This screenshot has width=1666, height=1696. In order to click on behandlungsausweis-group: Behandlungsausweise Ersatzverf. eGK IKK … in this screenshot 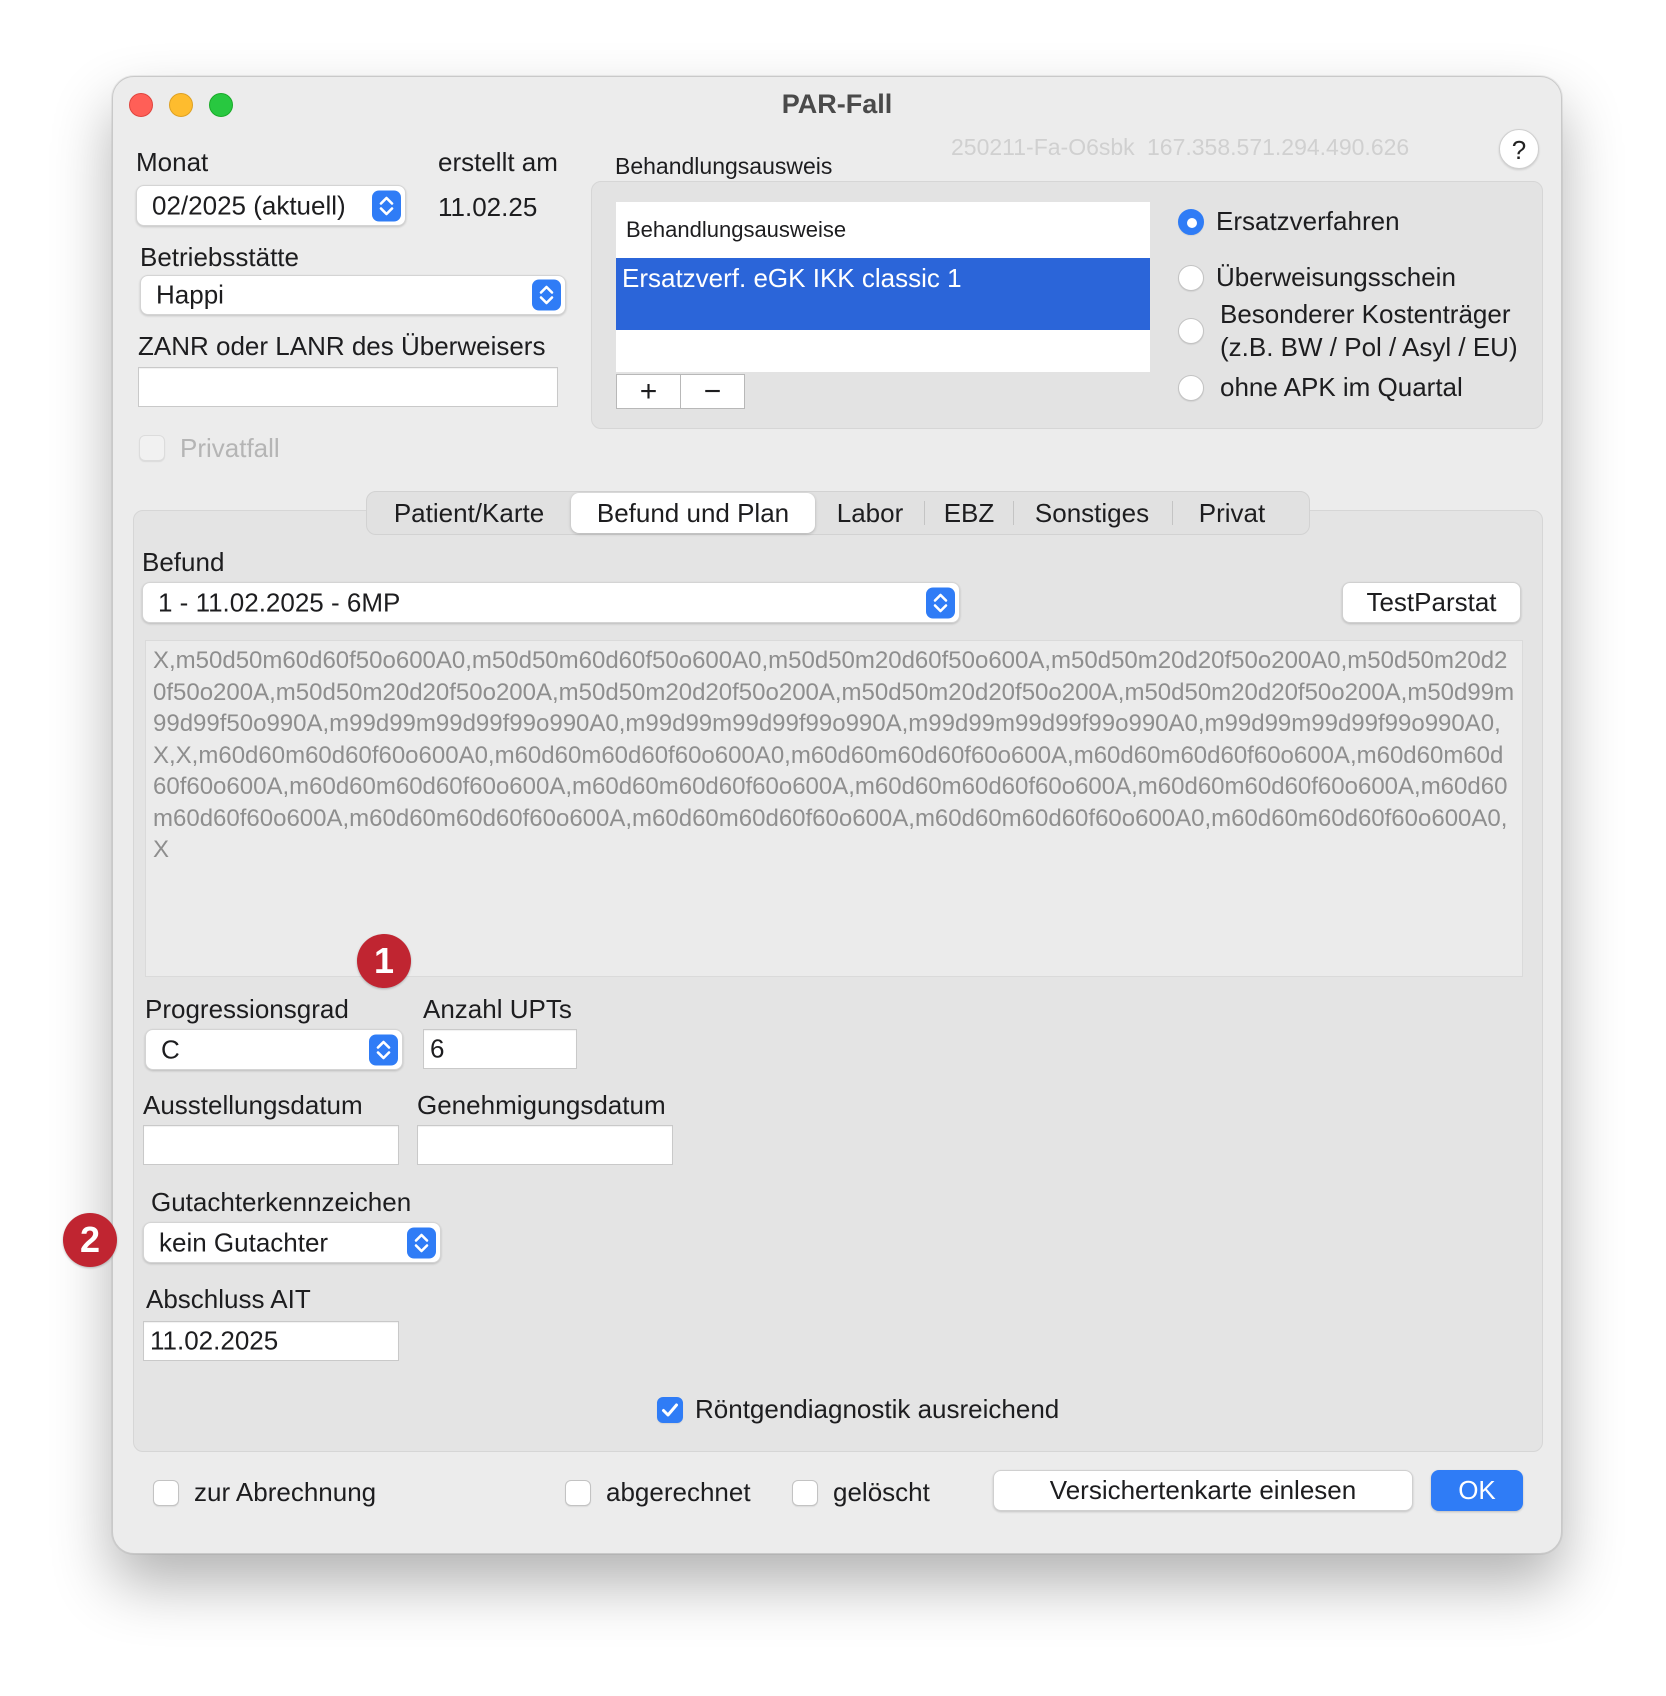, I will do `click(1067, 305)`.